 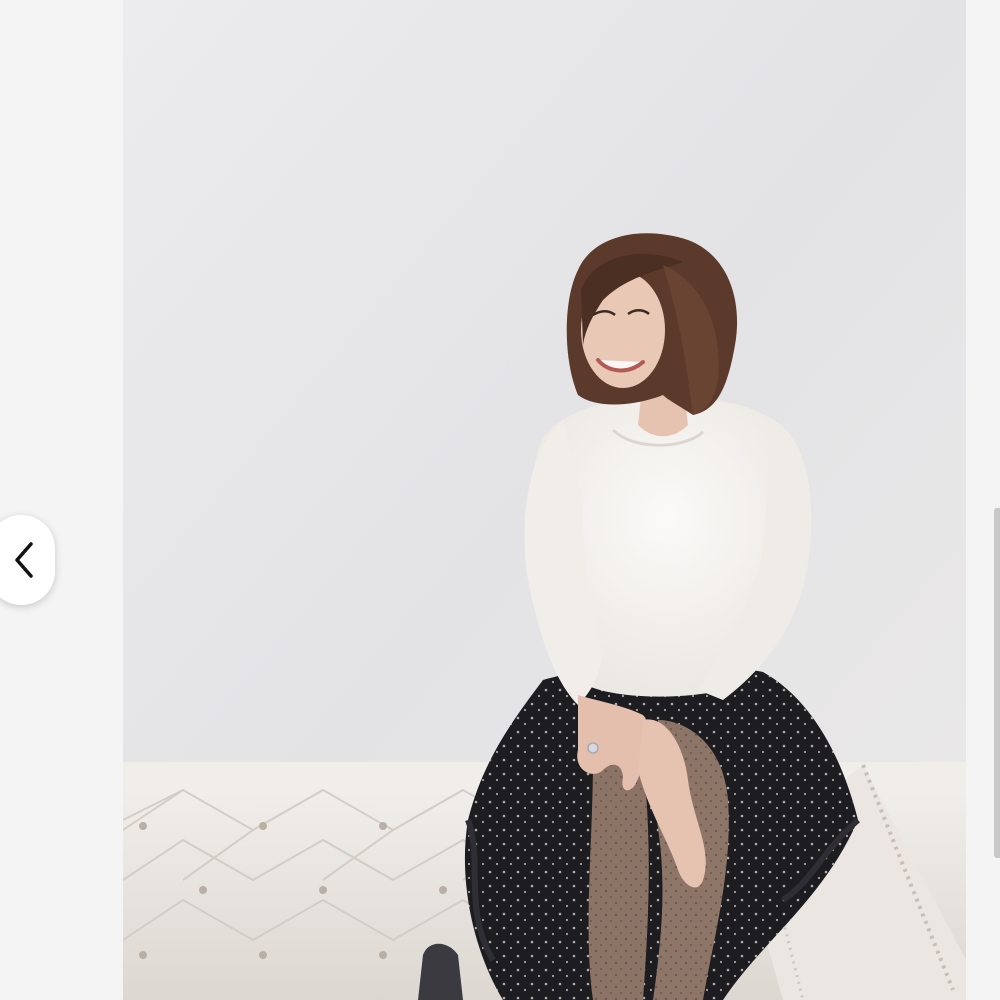 I want to click on scrollbar, so click(x=997, y=683).